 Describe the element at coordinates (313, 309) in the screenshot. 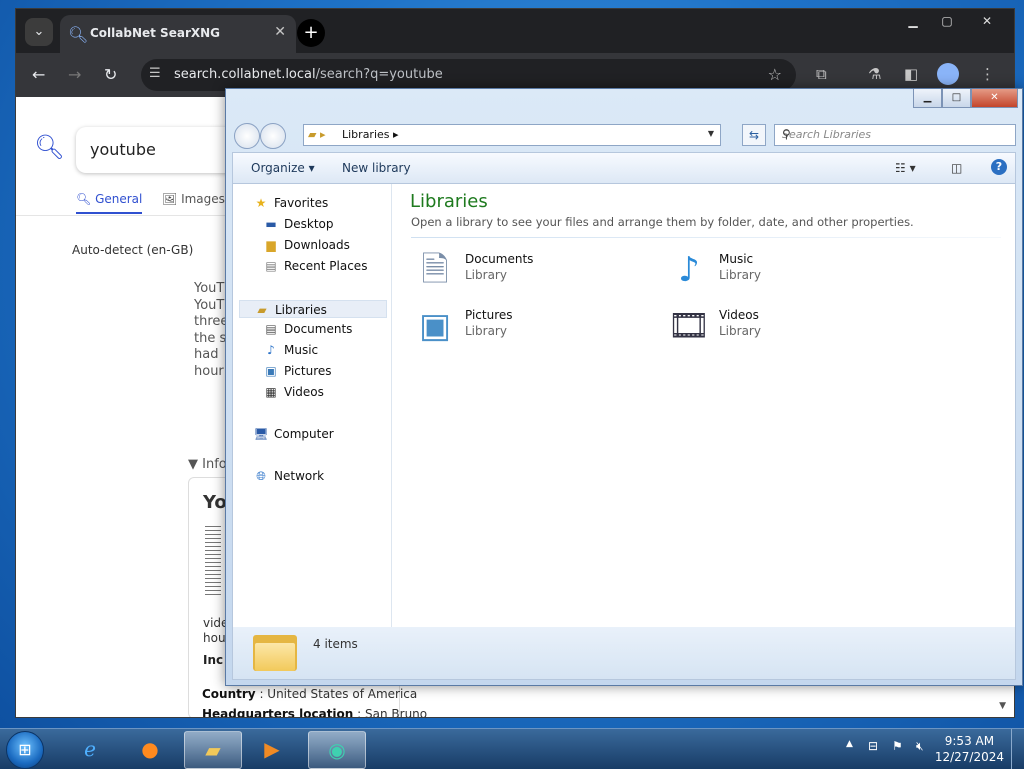

I see `nav-libraries: ▰ Libraries` at that location.